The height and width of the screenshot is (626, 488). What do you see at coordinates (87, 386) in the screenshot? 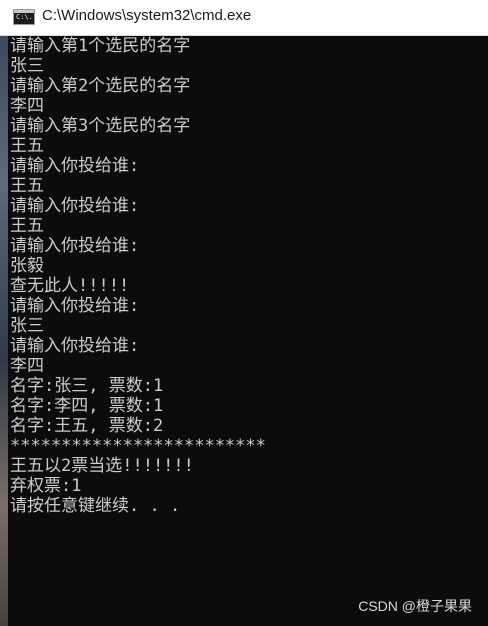
I see `console-line: 名字:张三, 票数:1` at bounding box center [87, 386].